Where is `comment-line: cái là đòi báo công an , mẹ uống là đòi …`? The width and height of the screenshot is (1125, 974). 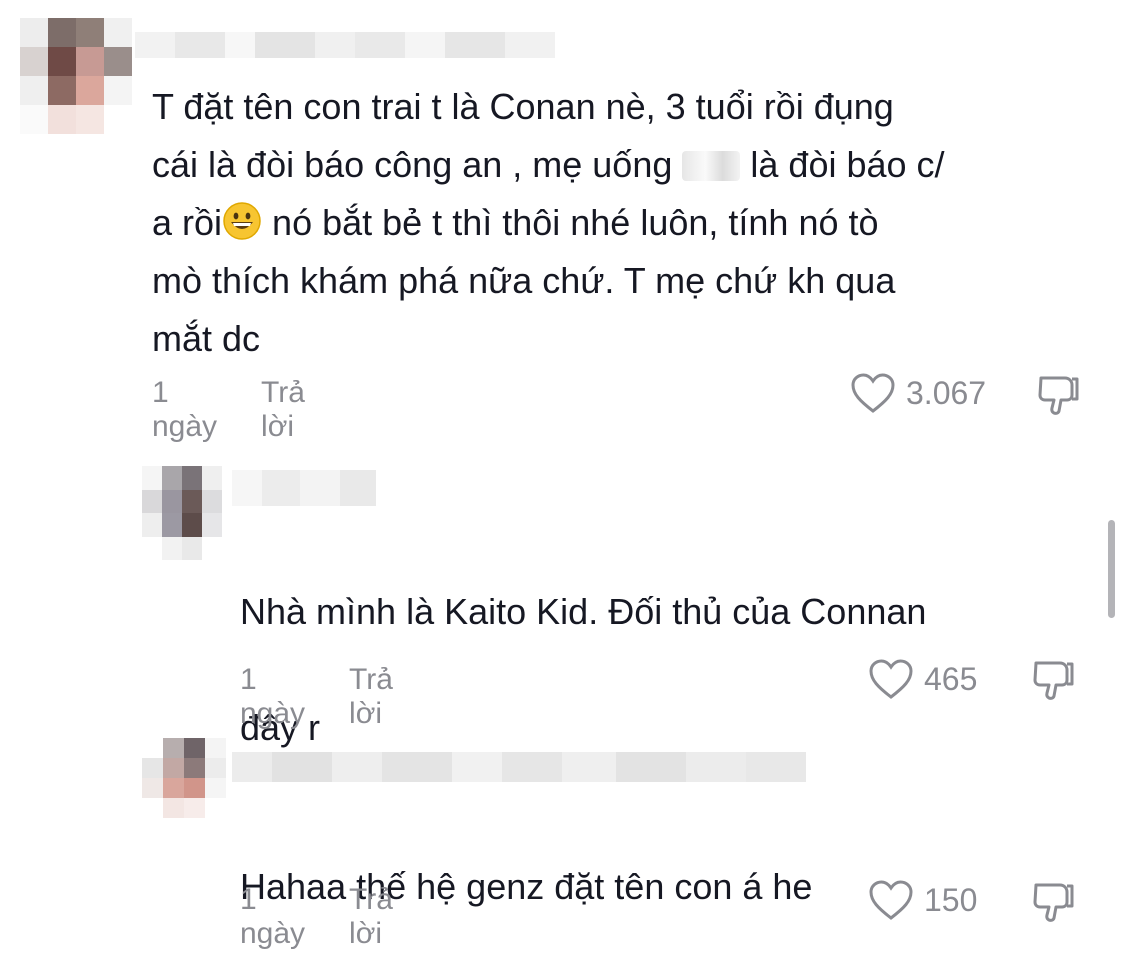 comment-line: cái là đòi báo công an , mẹ uống là đòi … is located at coordinates (622, 165).